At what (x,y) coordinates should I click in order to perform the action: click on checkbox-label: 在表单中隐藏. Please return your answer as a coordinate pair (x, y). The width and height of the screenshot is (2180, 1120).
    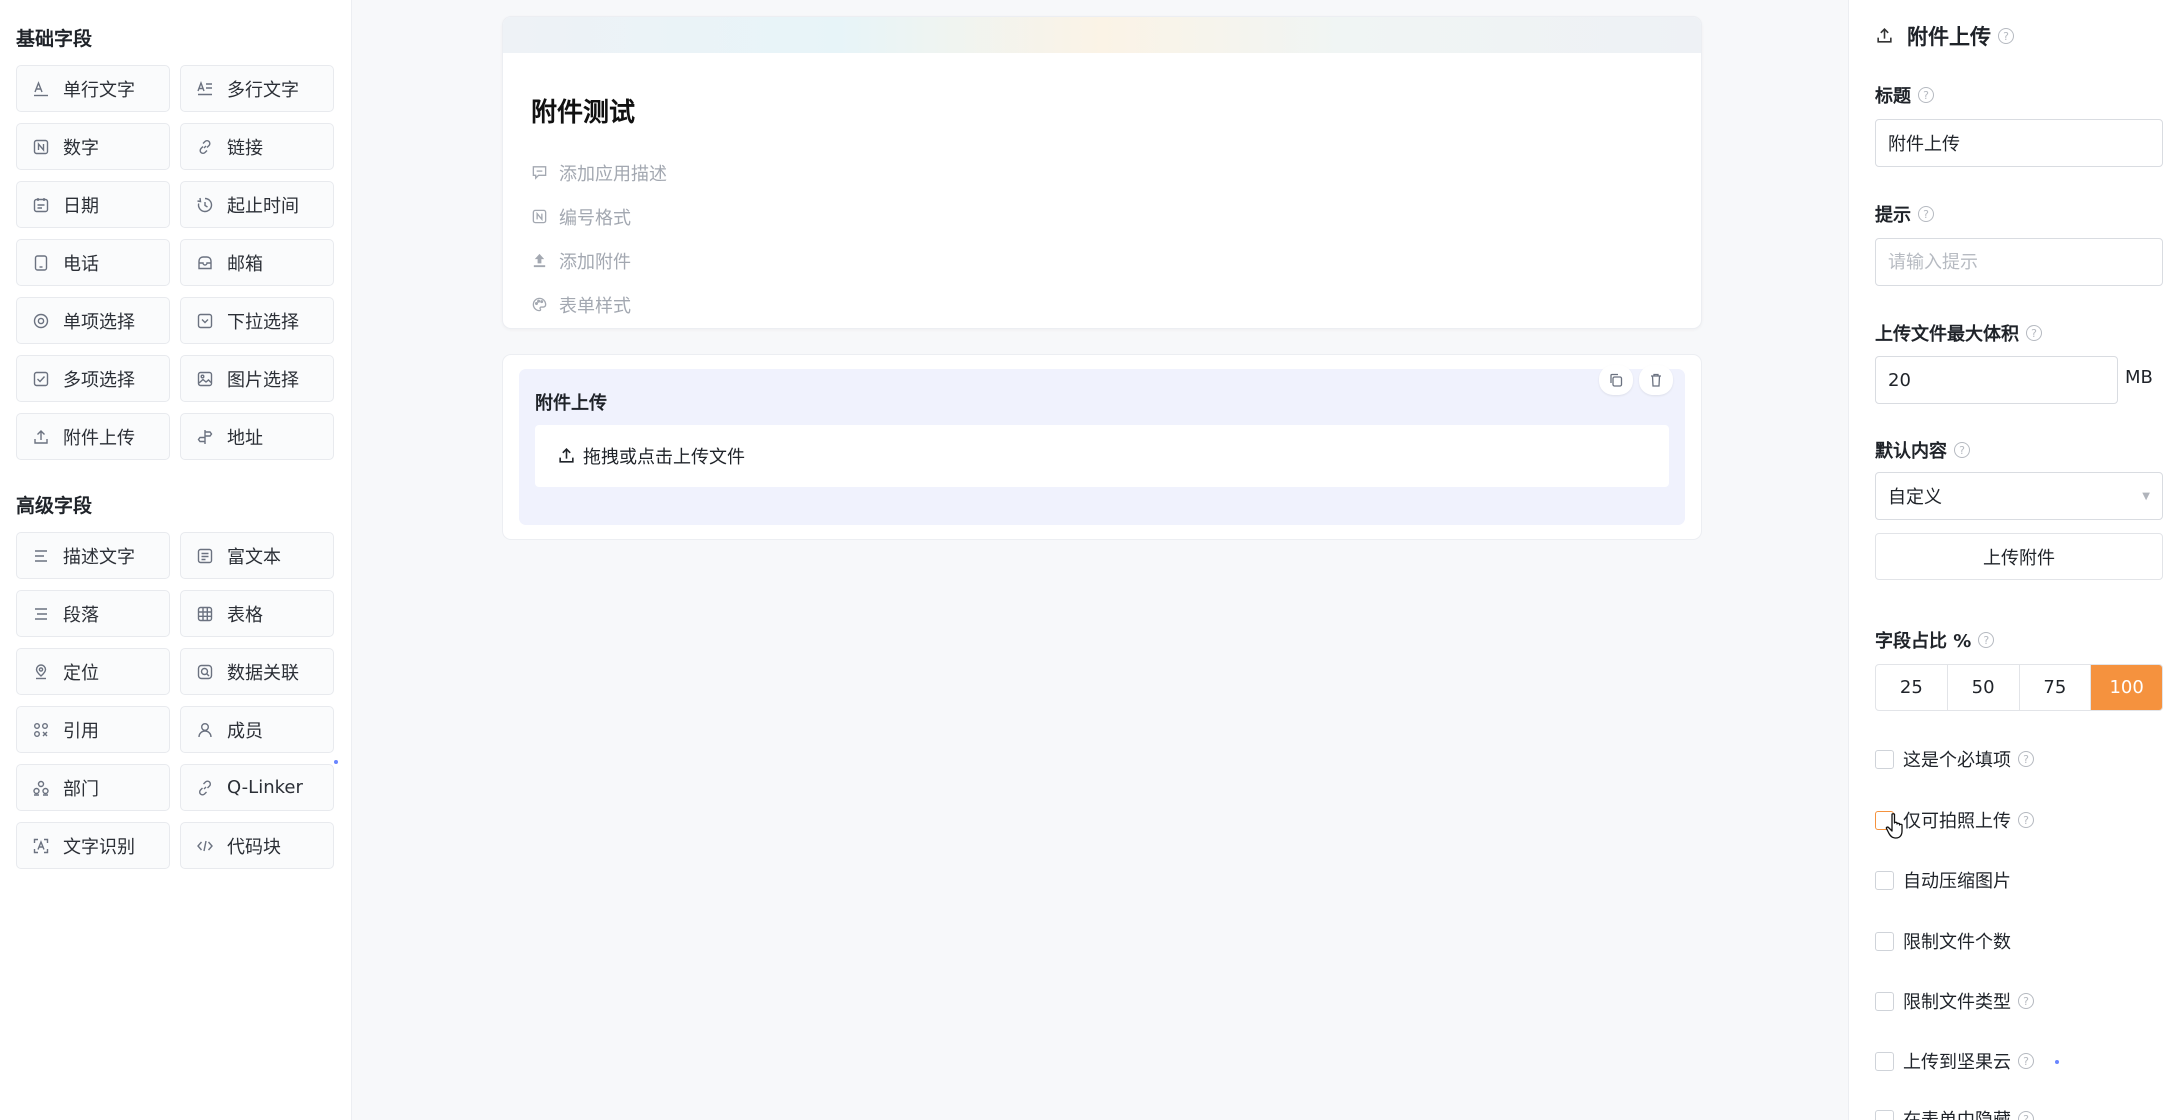
    Looking at the image, I should click on (1957, 1113).